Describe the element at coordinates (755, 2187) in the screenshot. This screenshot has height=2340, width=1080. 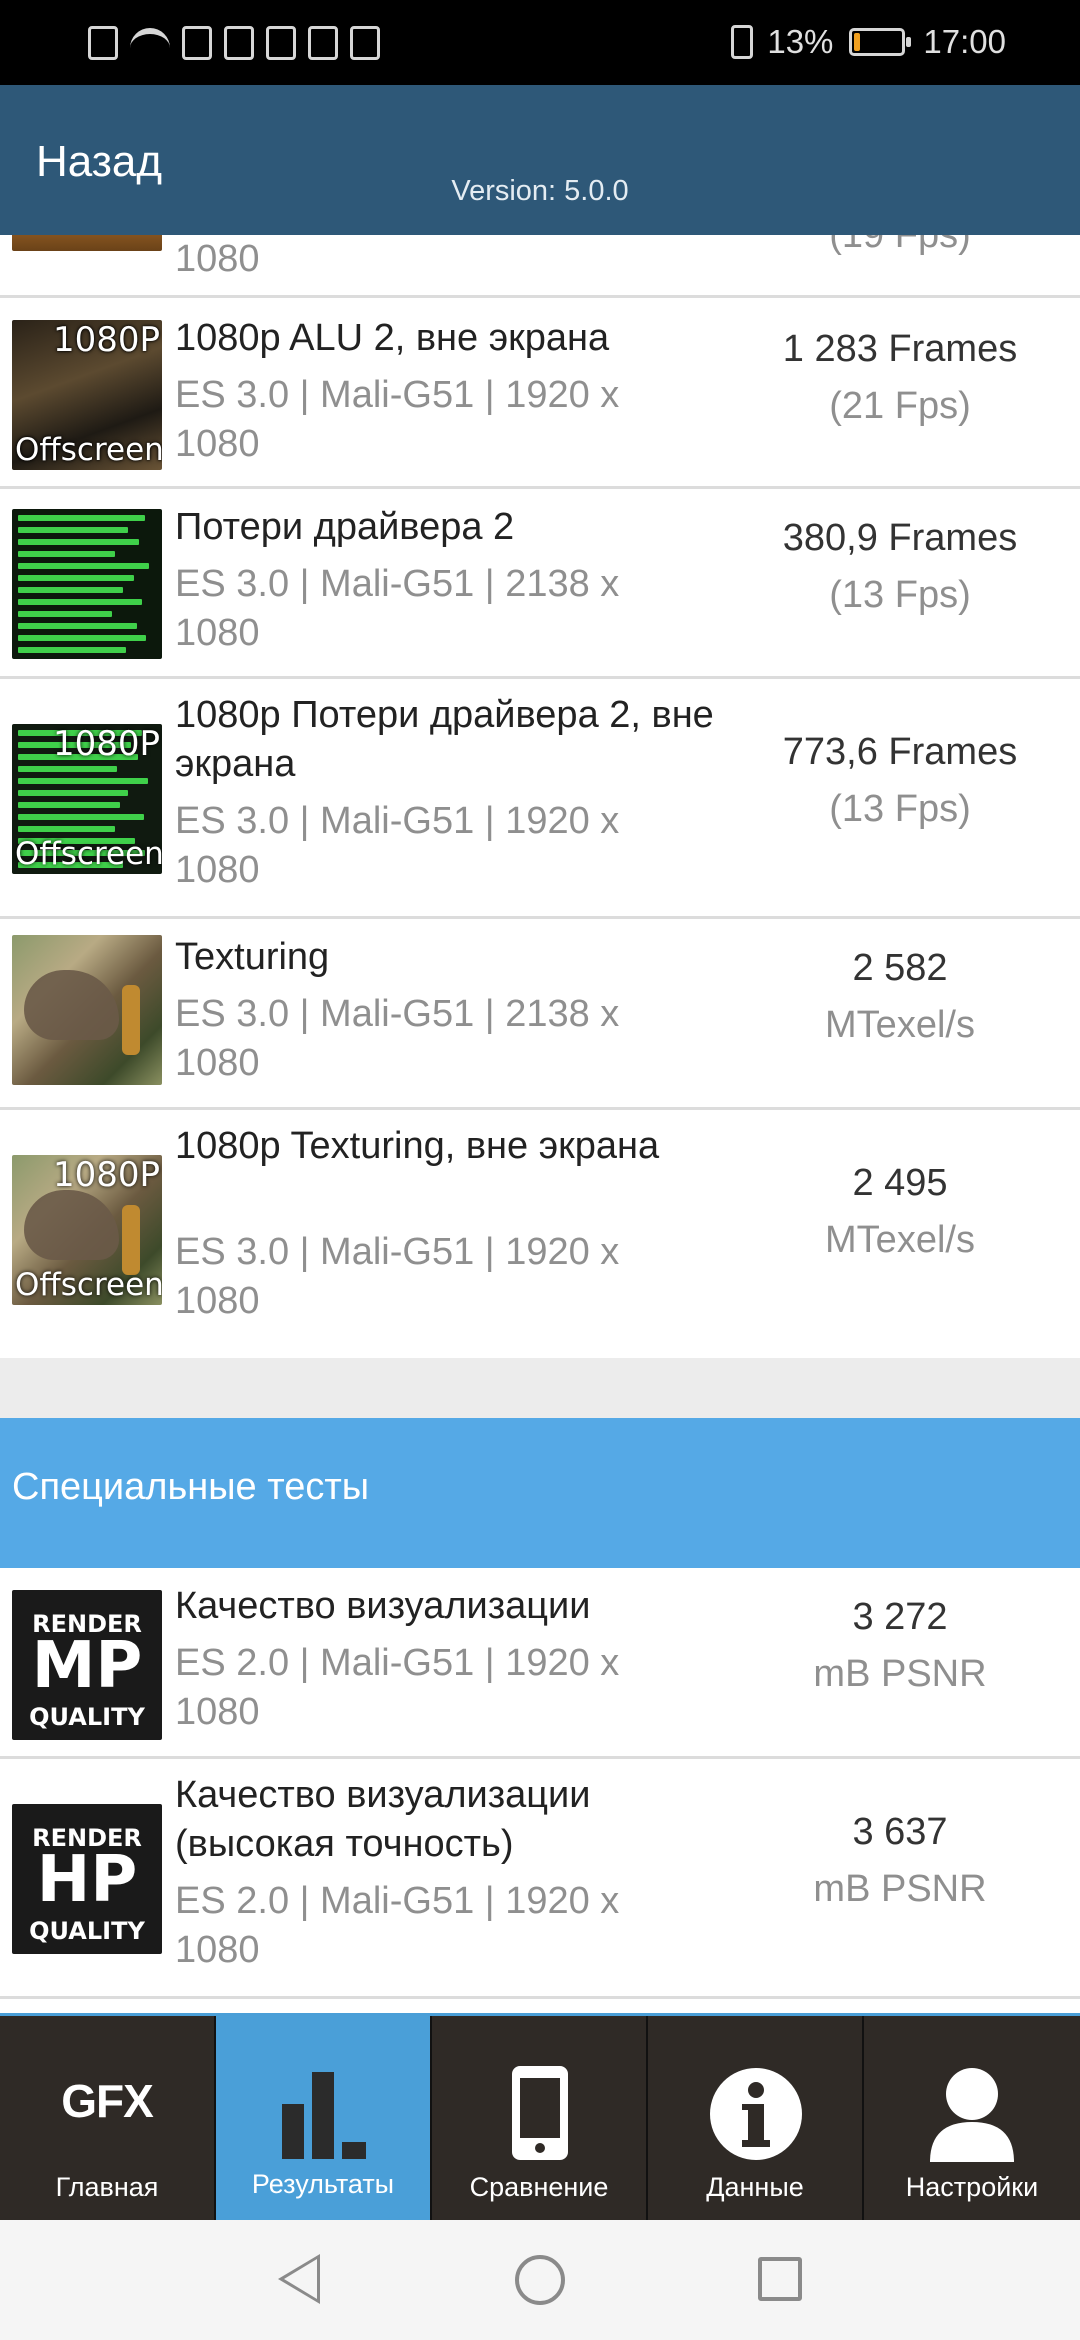
I see `nav-label: Данные` at that location.